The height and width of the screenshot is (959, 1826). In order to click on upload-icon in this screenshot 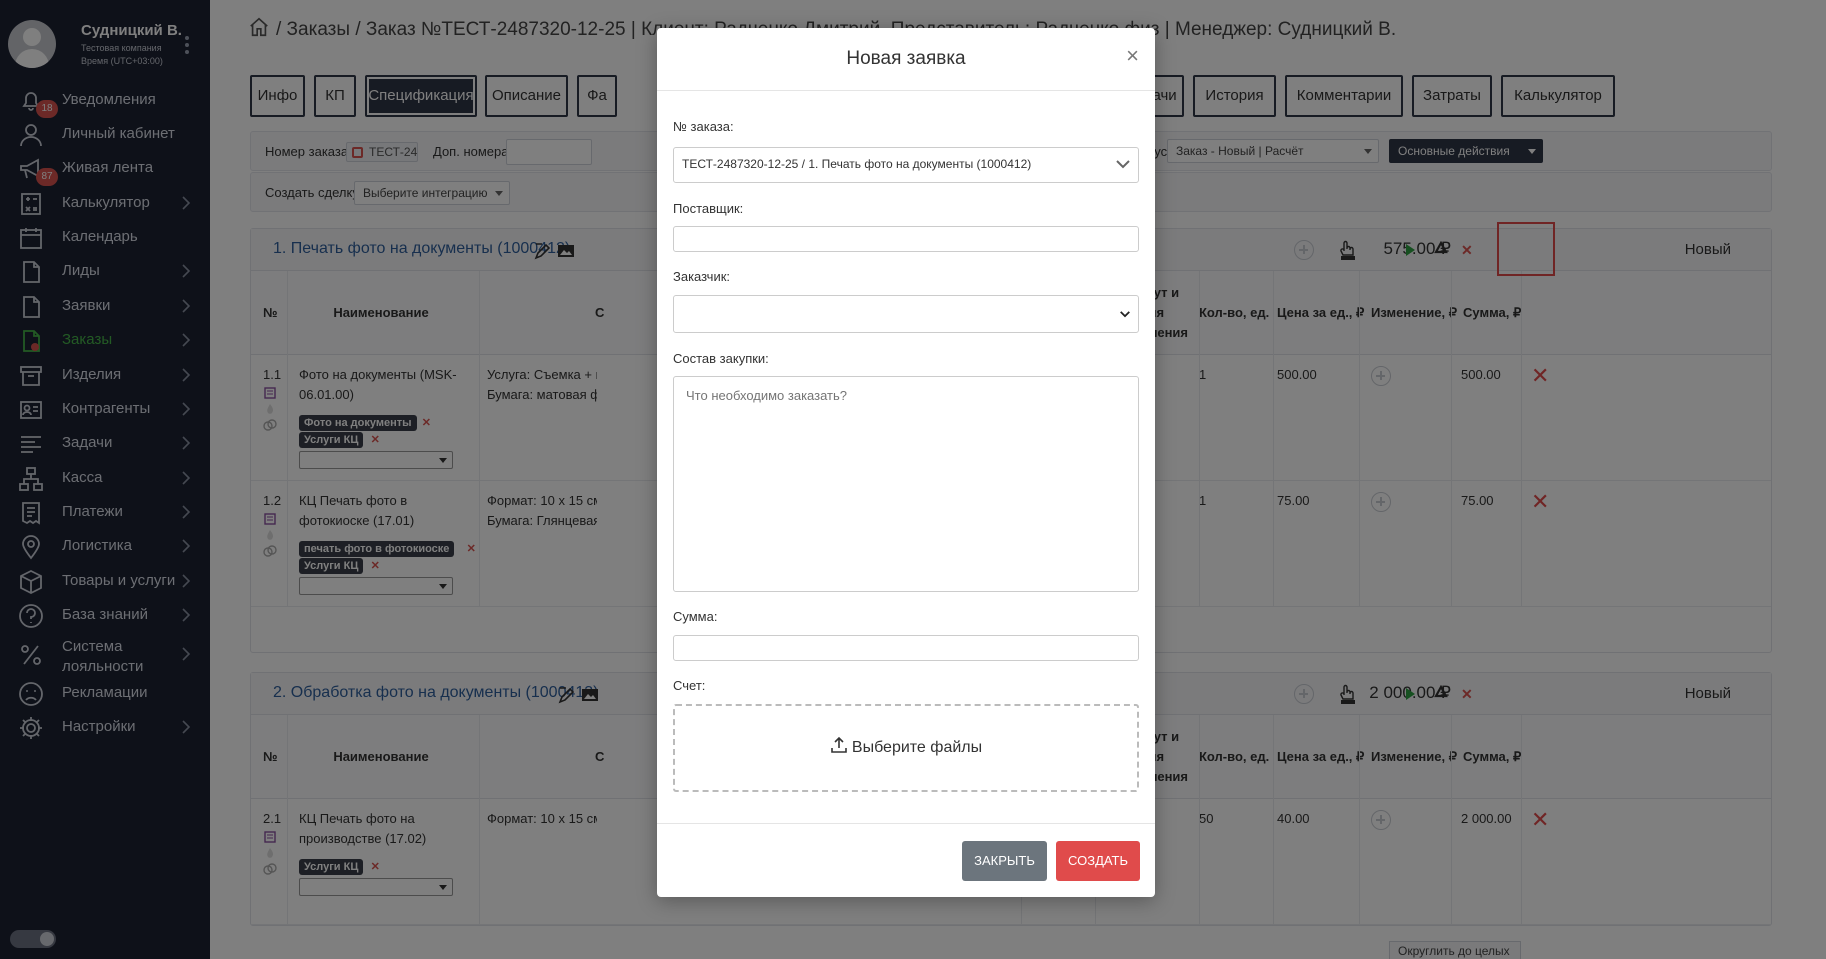, I will do `click(839, 744)`.